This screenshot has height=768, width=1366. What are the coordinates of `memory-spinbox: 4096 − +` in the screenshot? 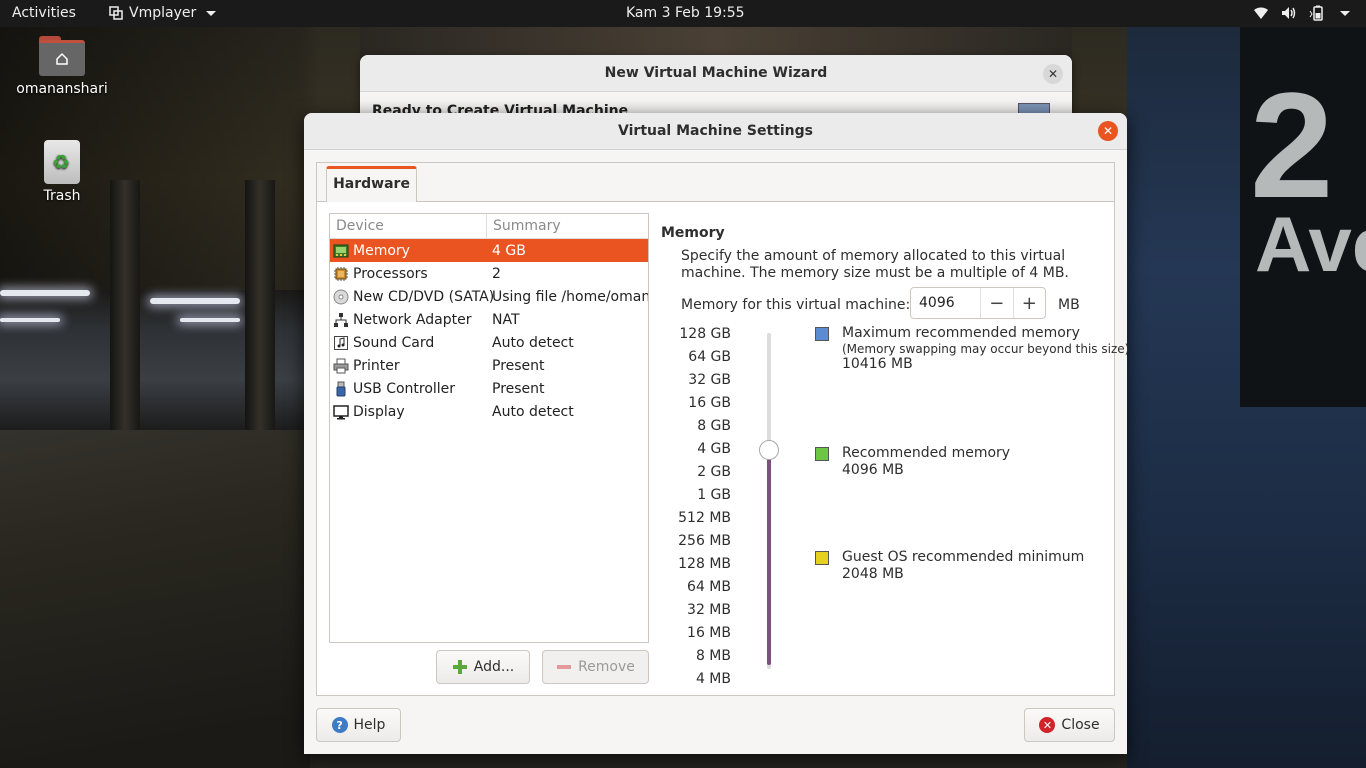 It's located at (978, 303).